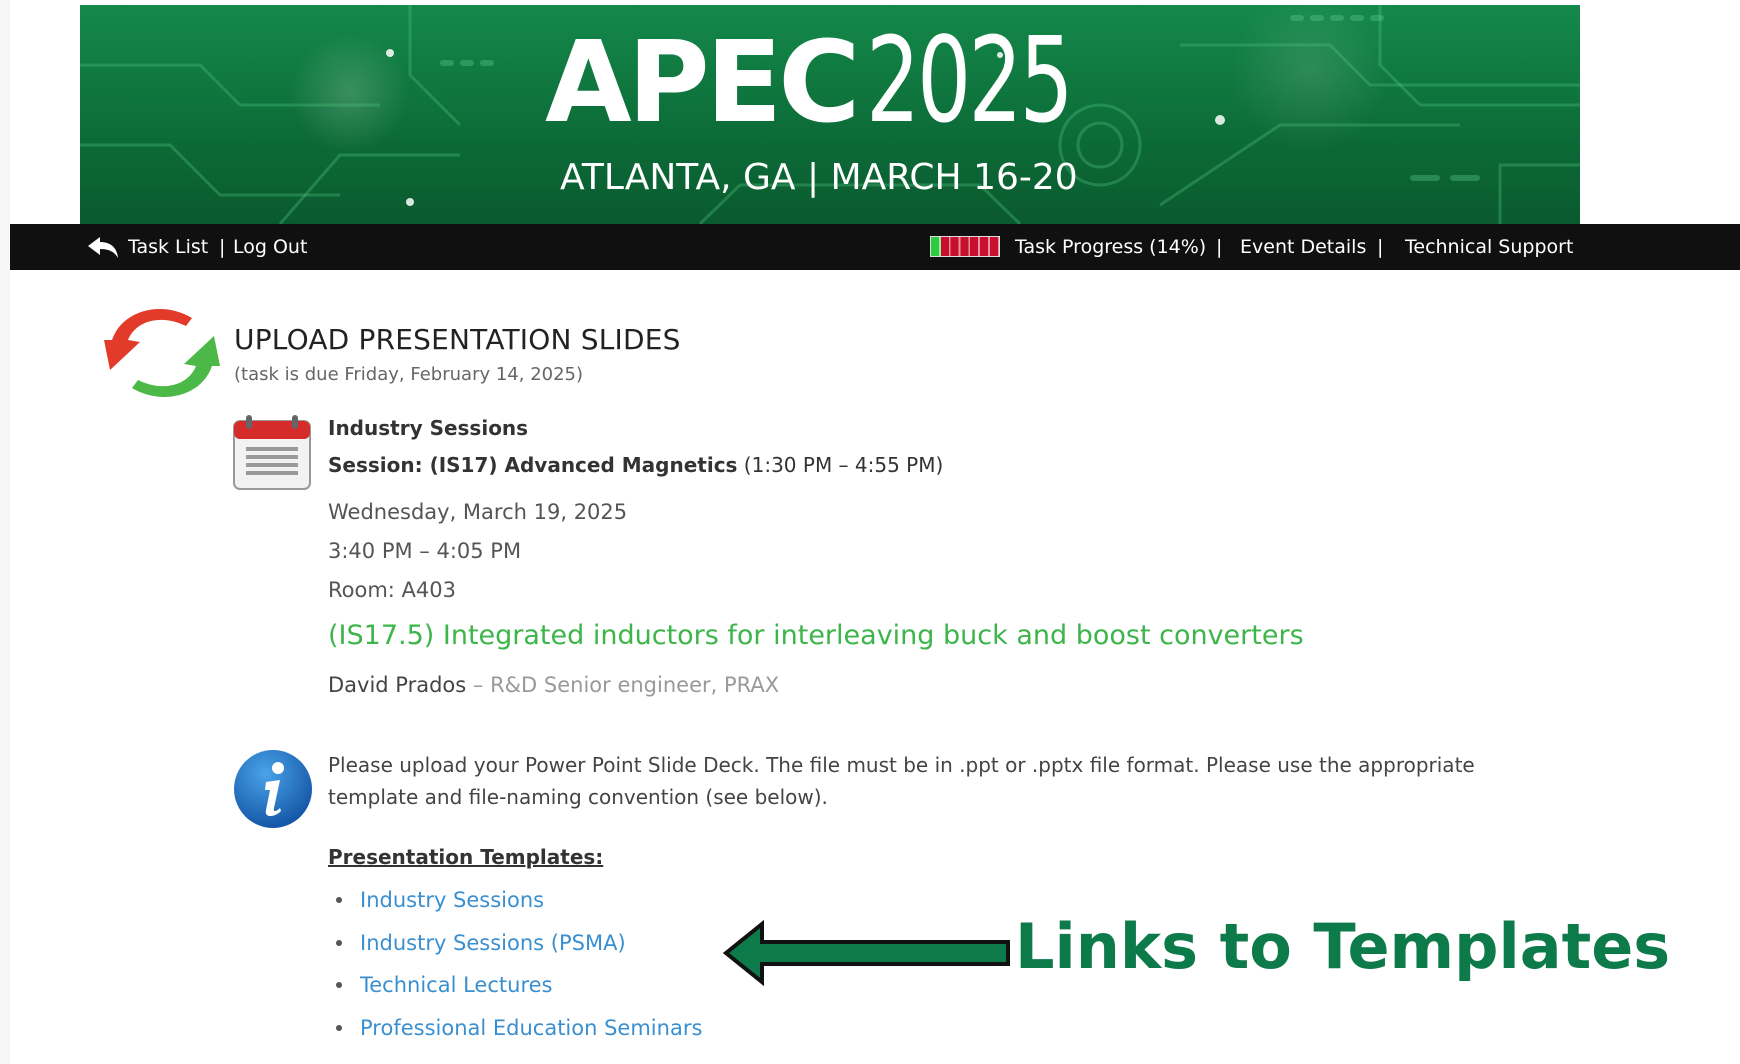 The width and height of the screenshot is (1740, 1064). I want to click on author-name: David Prados, so click(397, 685).